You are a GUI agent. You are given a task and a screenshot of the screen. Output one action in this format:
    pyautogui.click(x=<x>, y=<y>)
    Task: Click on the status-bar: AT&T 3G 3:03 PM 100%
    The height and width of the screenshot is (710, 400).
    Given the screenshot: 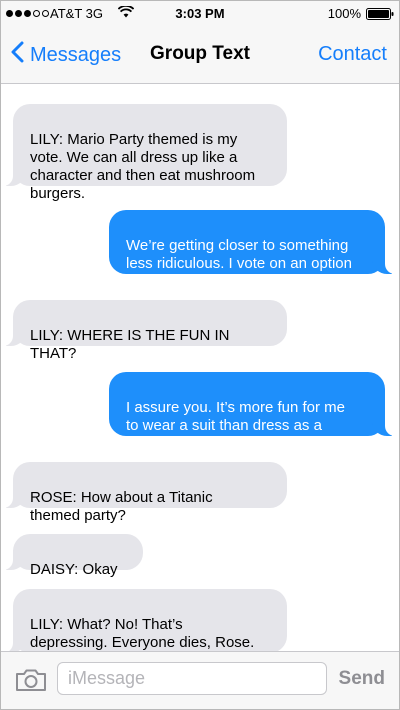 What is the action you would take?
    pyautogui.click(x=200, y=14)
    